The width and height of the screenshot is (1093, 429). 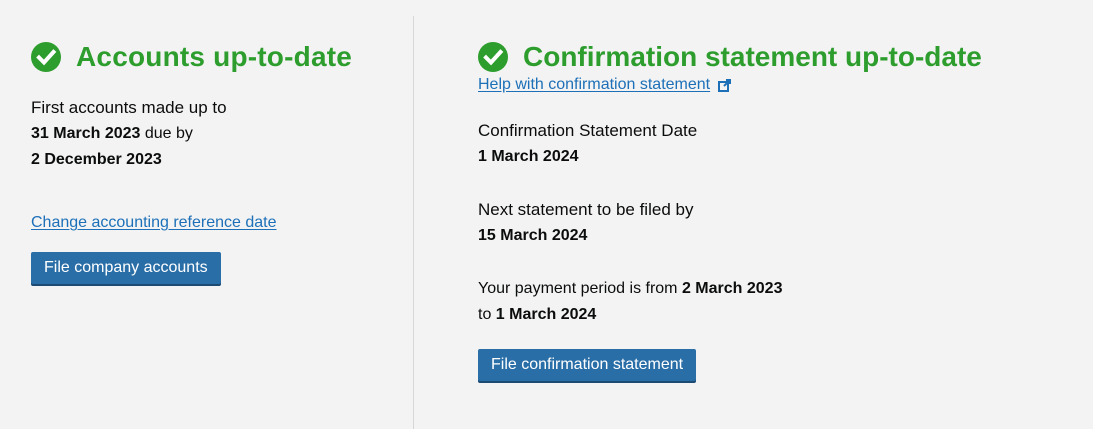 I want to click on confirmation-heading-row: Confirmation statement up-to-date, so click(x=773, y=57).